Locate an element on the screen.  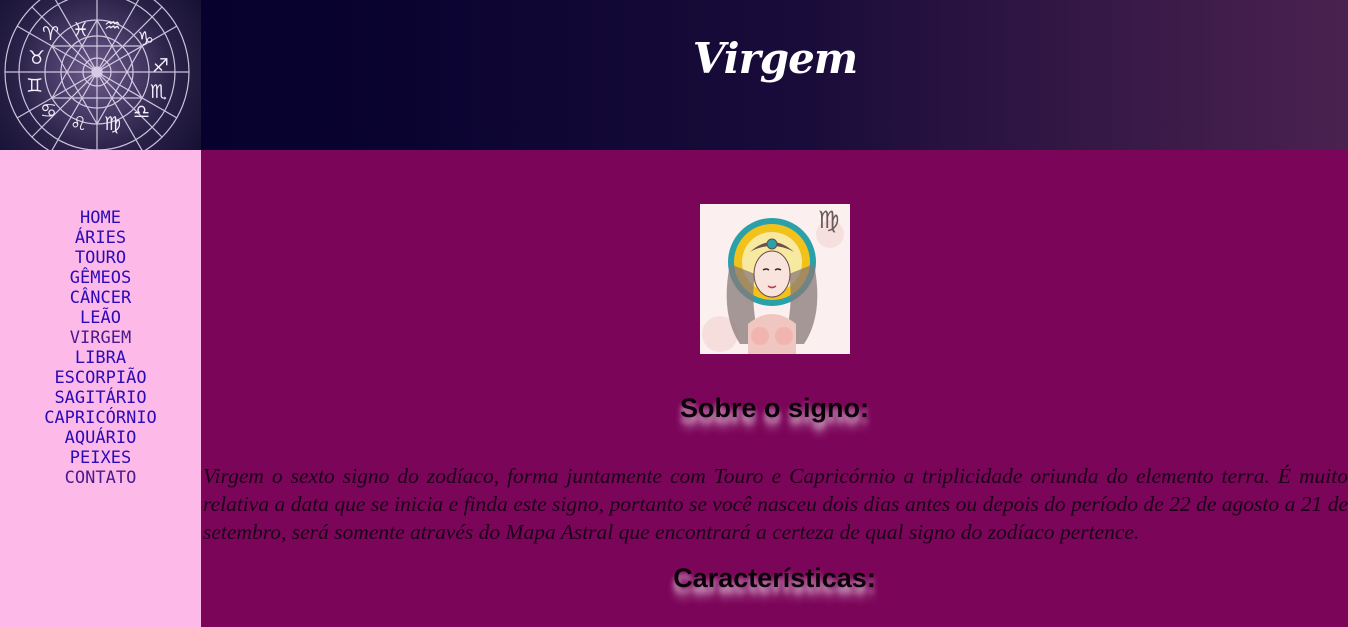
nav-link-leao: LEÃO is located at coordinates (100, 318).